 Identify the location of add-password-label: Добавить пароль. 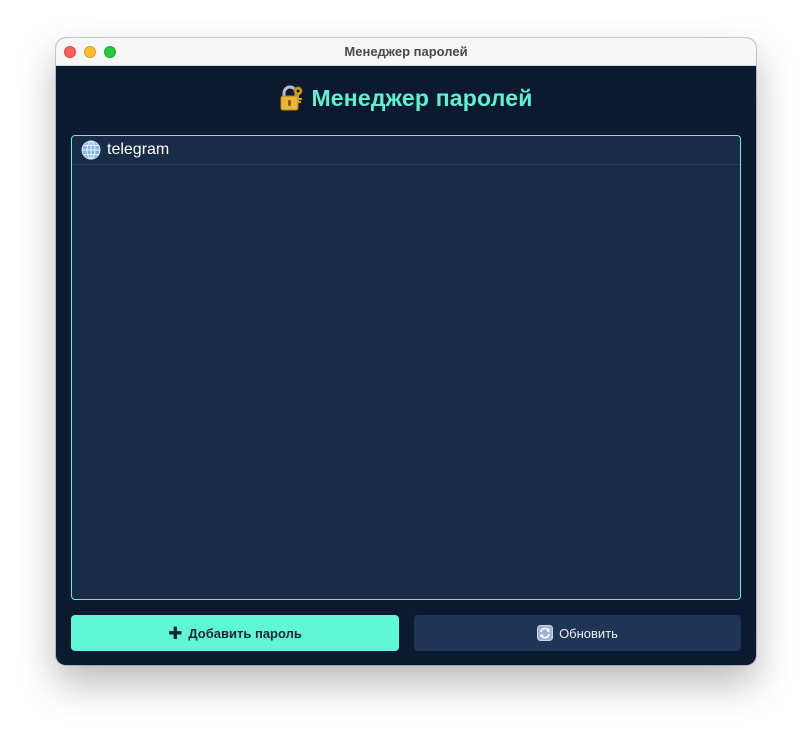
(245, 633).